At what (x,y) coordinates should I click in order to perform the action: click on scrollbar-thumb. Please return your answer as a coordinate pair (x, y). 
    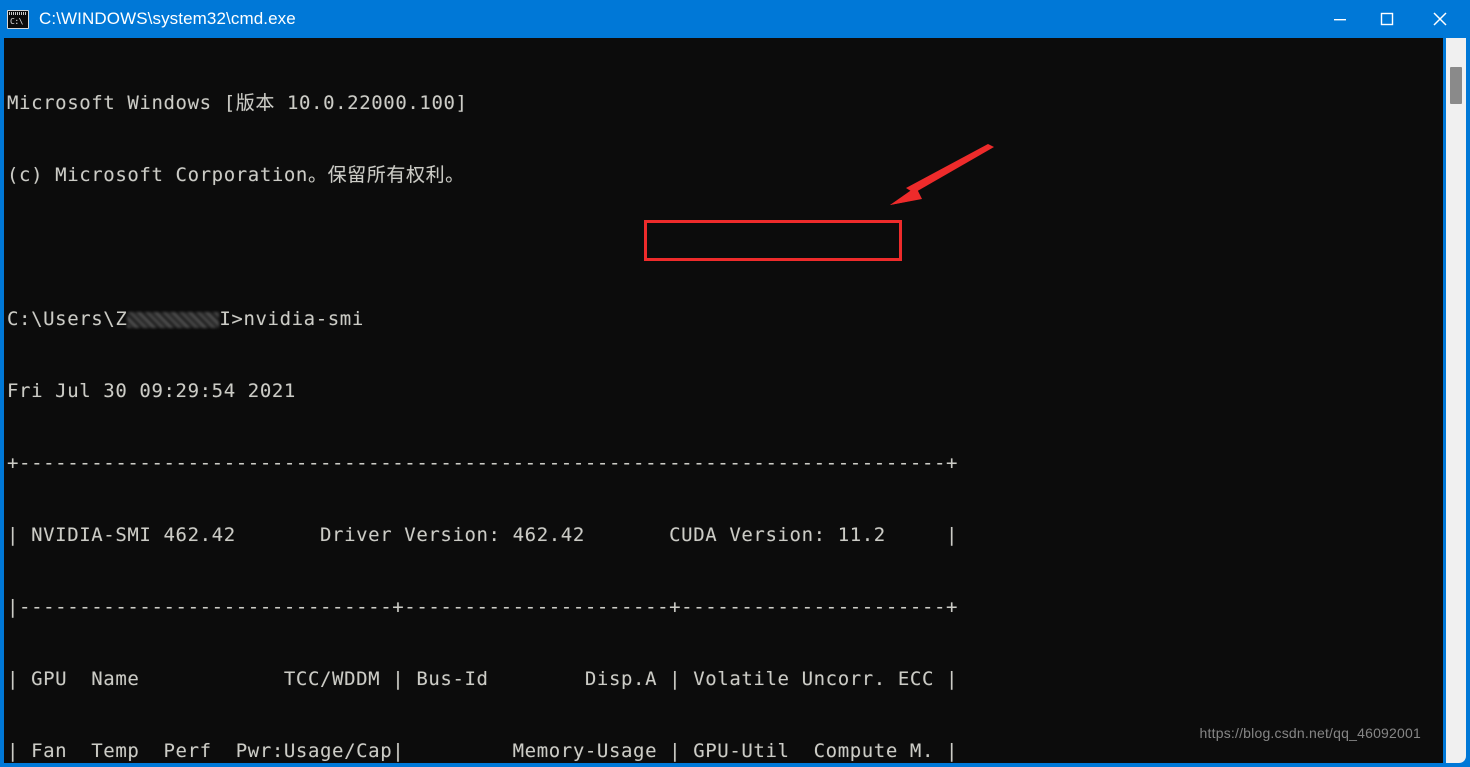
    Looking at the image, I should click on (1456, 85).